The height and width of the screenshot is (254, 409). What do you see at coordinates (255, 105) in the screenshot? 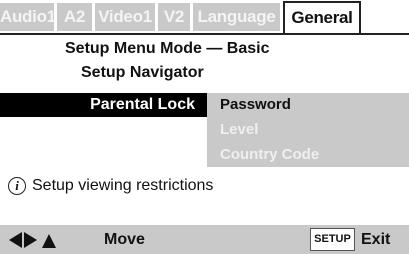
I see `submenu-item-password: Password` at bounding box center [255, 105].